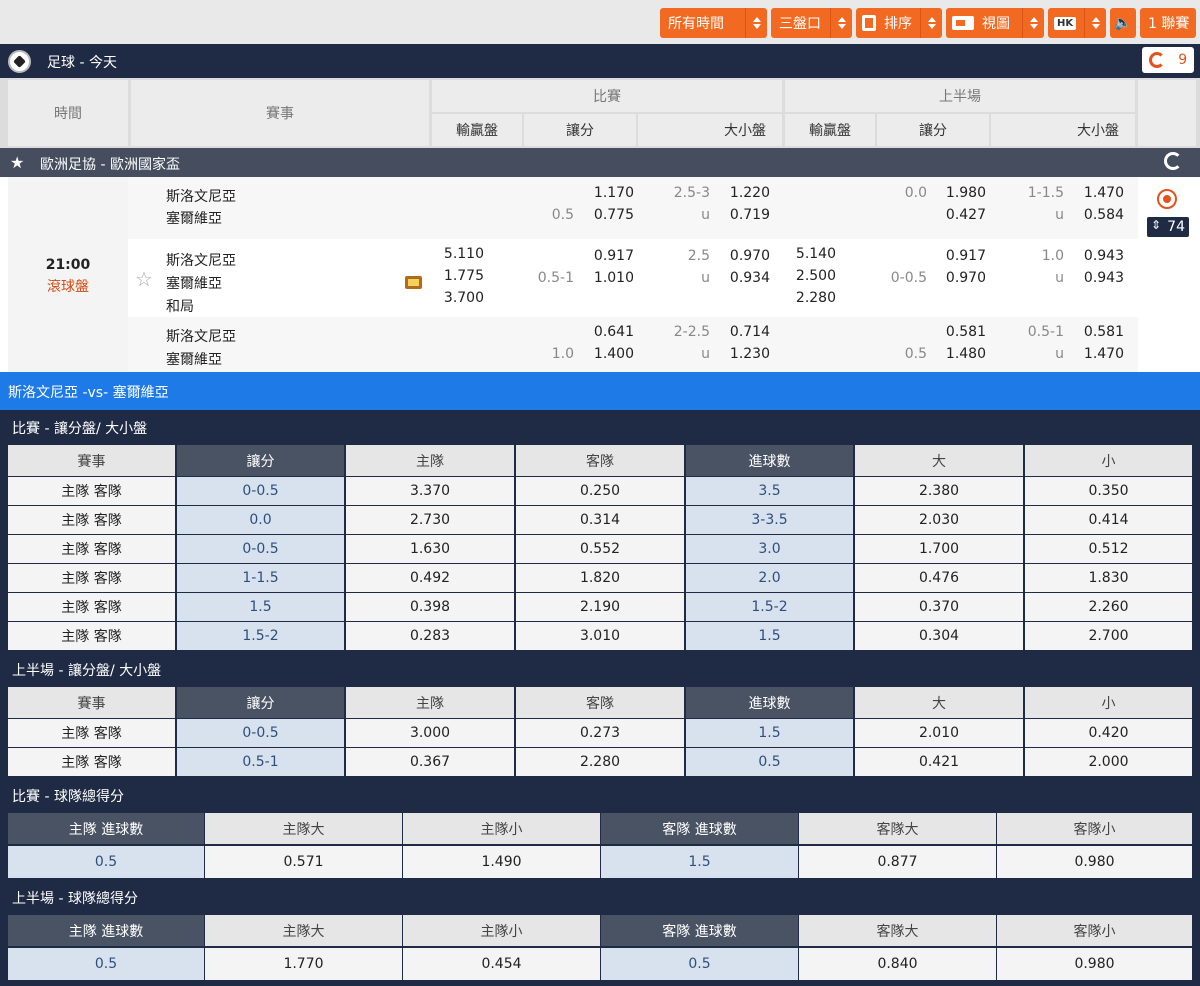 The width and height of the screenshot is (1200, 986). I want to click on odds-value: 2.730, so click(430, 520).